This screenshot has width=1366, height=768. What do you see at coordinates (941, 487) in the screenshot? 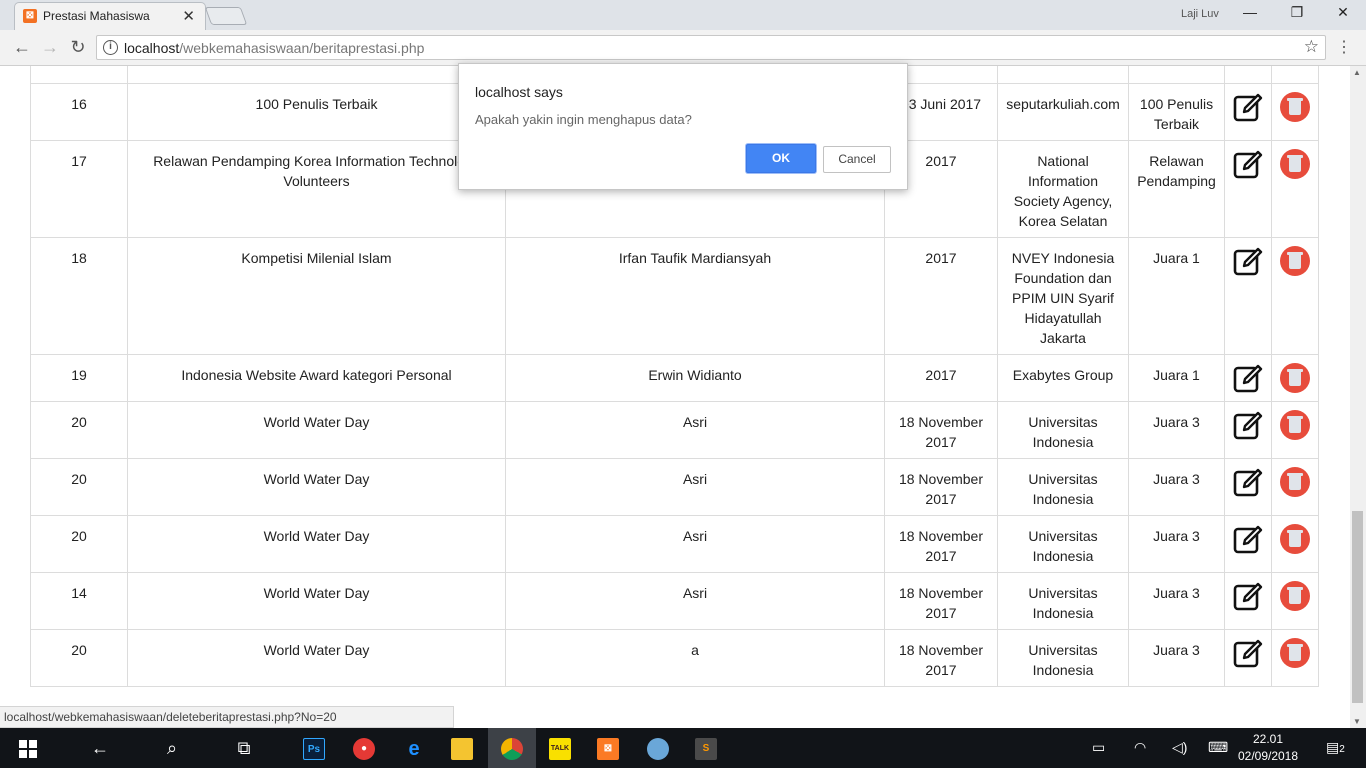
I see `row-date: 18 November 2017` at bounding box center [941, 487].